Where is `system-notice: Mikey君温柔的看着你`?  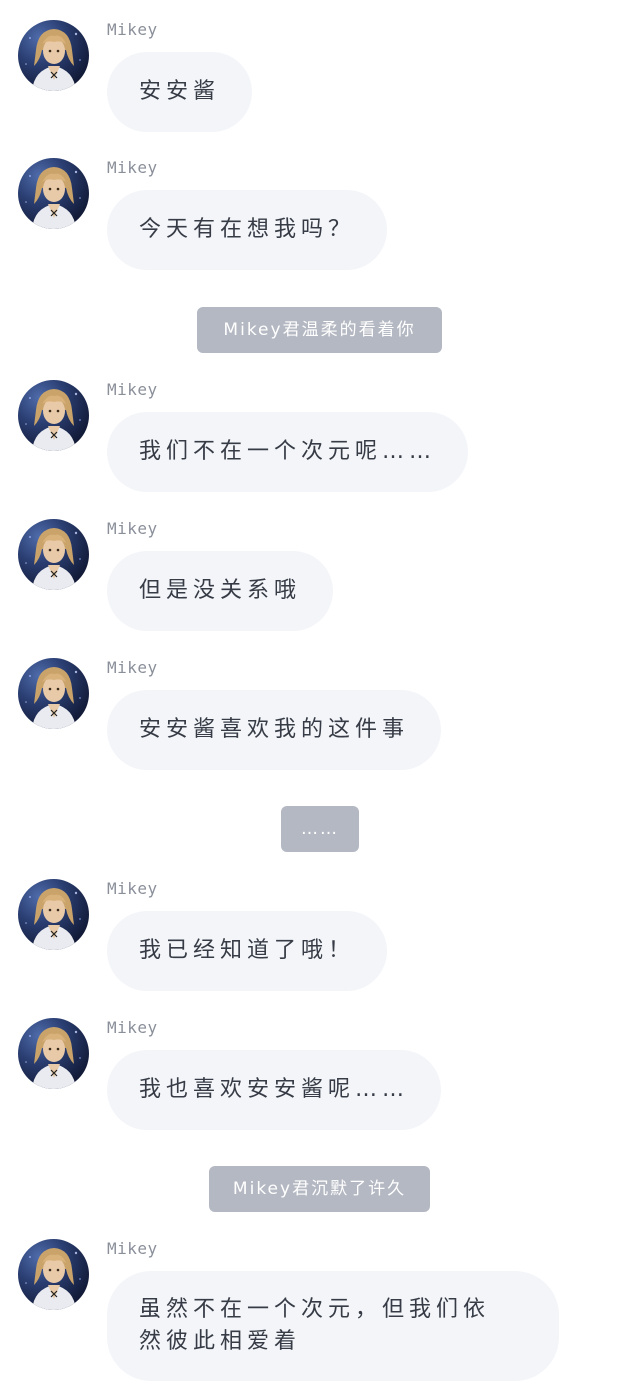 system-notice: Mikey君温柔的看着你 is located at coordinates (319, 330).